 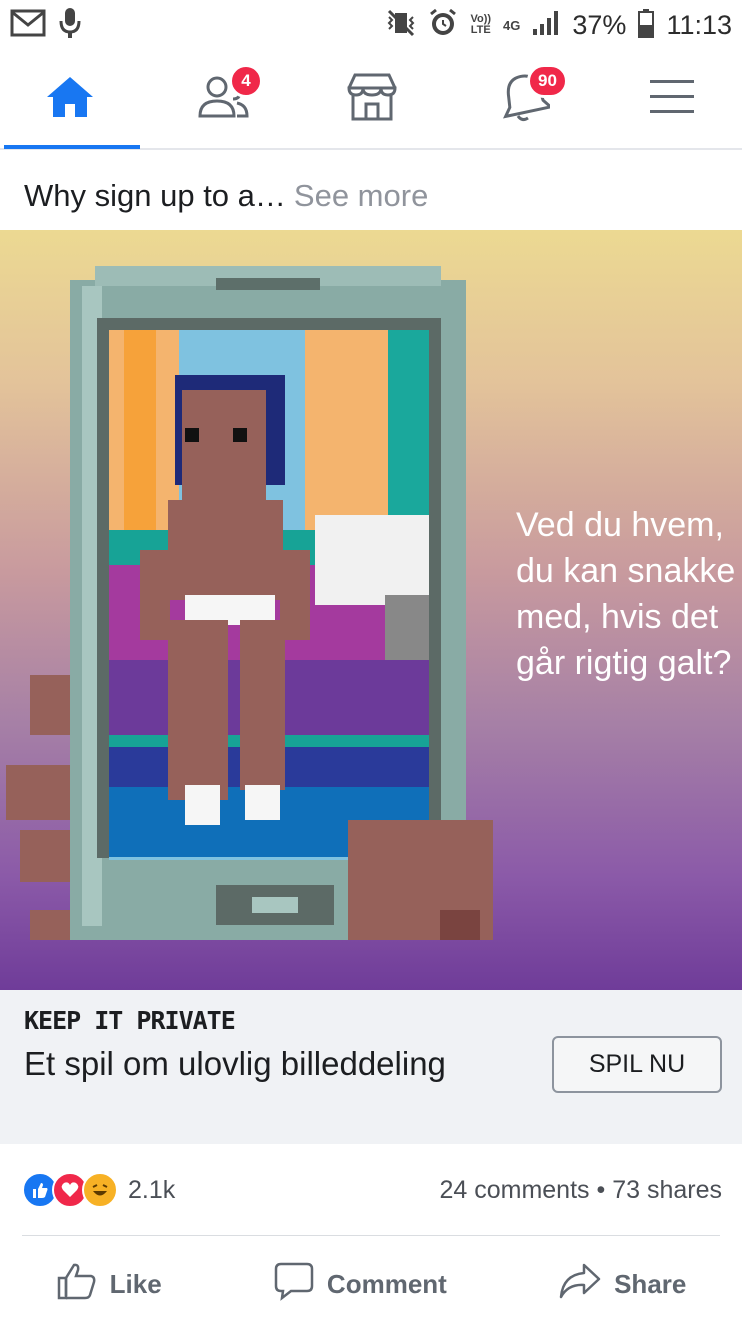 I want to click on haha-reaction-icon, so click(x=100, y=1190).